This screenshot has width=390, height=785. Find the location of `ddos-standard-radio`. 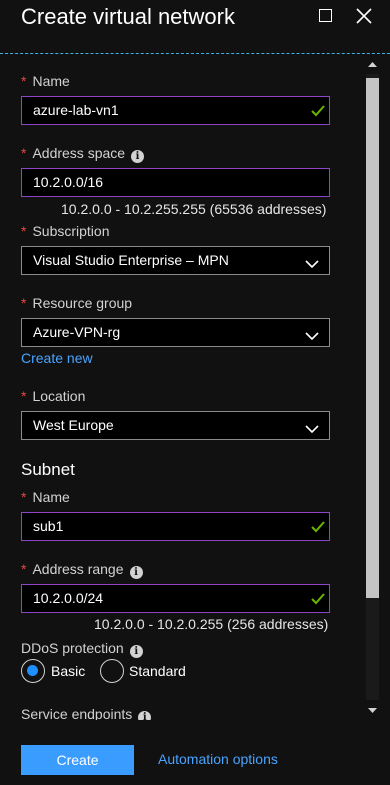

ddos-standard-radio is located at coordinates (112, 671).